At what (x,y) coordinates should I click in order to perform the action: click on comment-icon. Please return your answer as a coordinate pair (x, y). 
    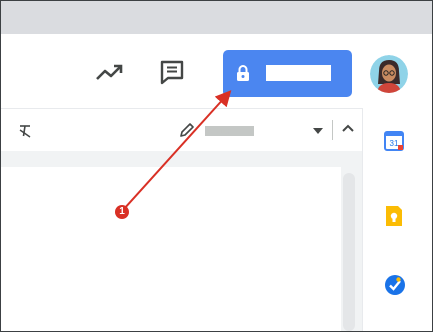
    Looking at the image, I should click on (172, 72).